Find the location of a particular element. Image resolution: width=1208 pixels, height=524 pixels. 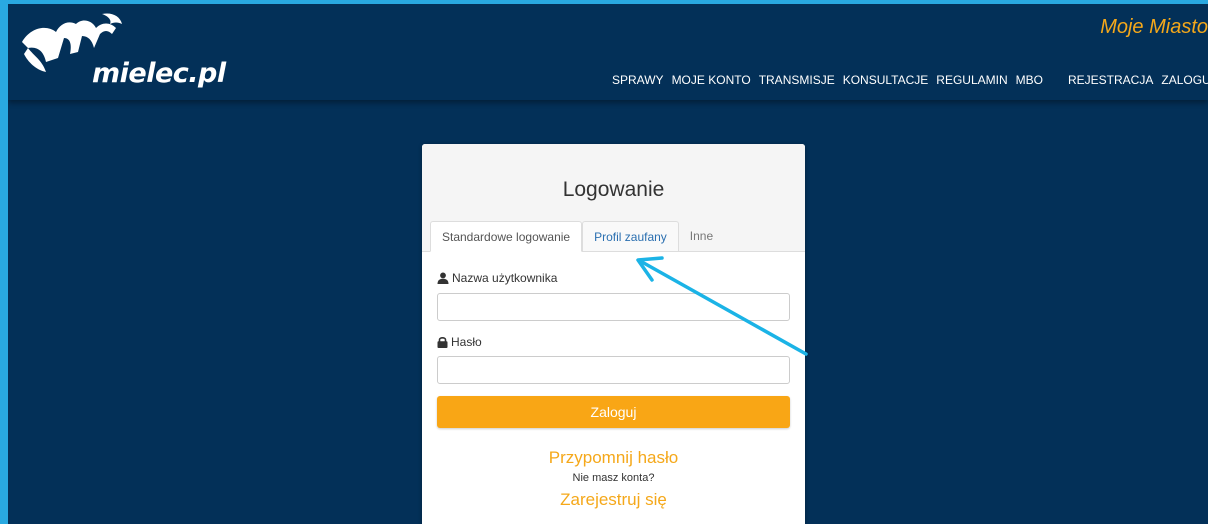

tab-trusted-profile: Profil zaufany is located at coordinates (630, 236).